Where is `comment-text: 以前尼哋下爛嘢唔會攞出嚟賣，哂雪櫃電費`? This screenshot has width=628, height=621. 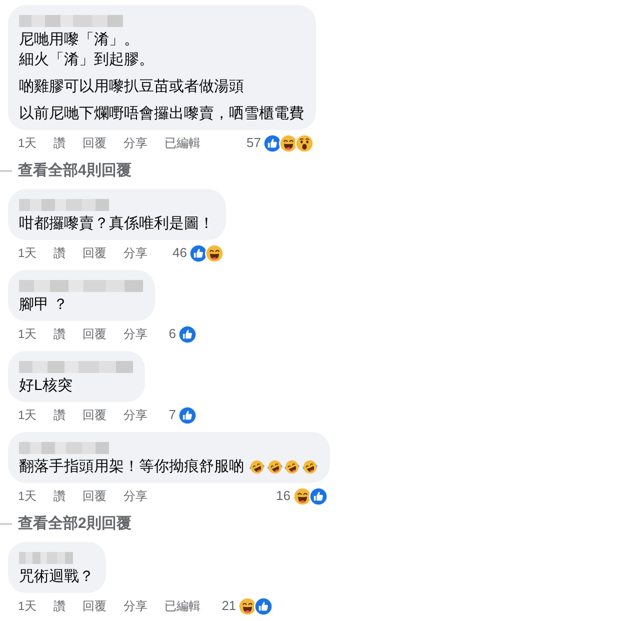
comment-text: 以前尼哋下爛嘢唔會攞出嚟賣，哂雪櫃電費 is located at coordinates (161, 114).